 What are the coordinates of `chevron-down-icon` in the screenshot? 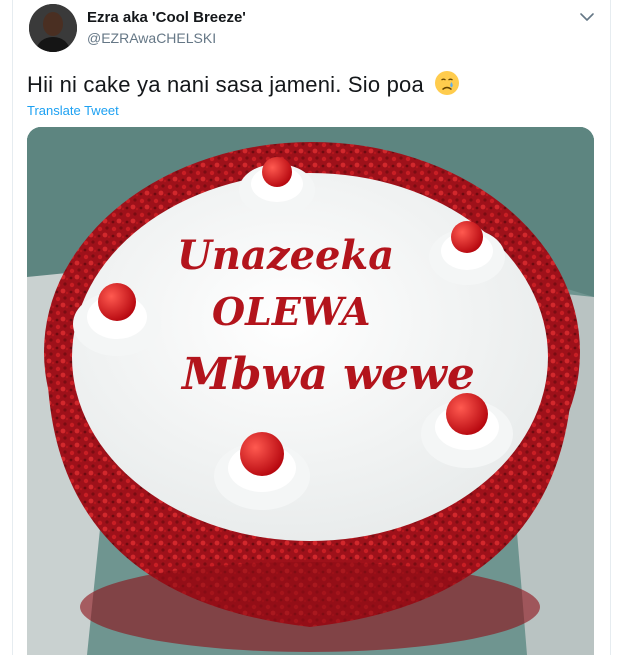 It's located at (587, 17).